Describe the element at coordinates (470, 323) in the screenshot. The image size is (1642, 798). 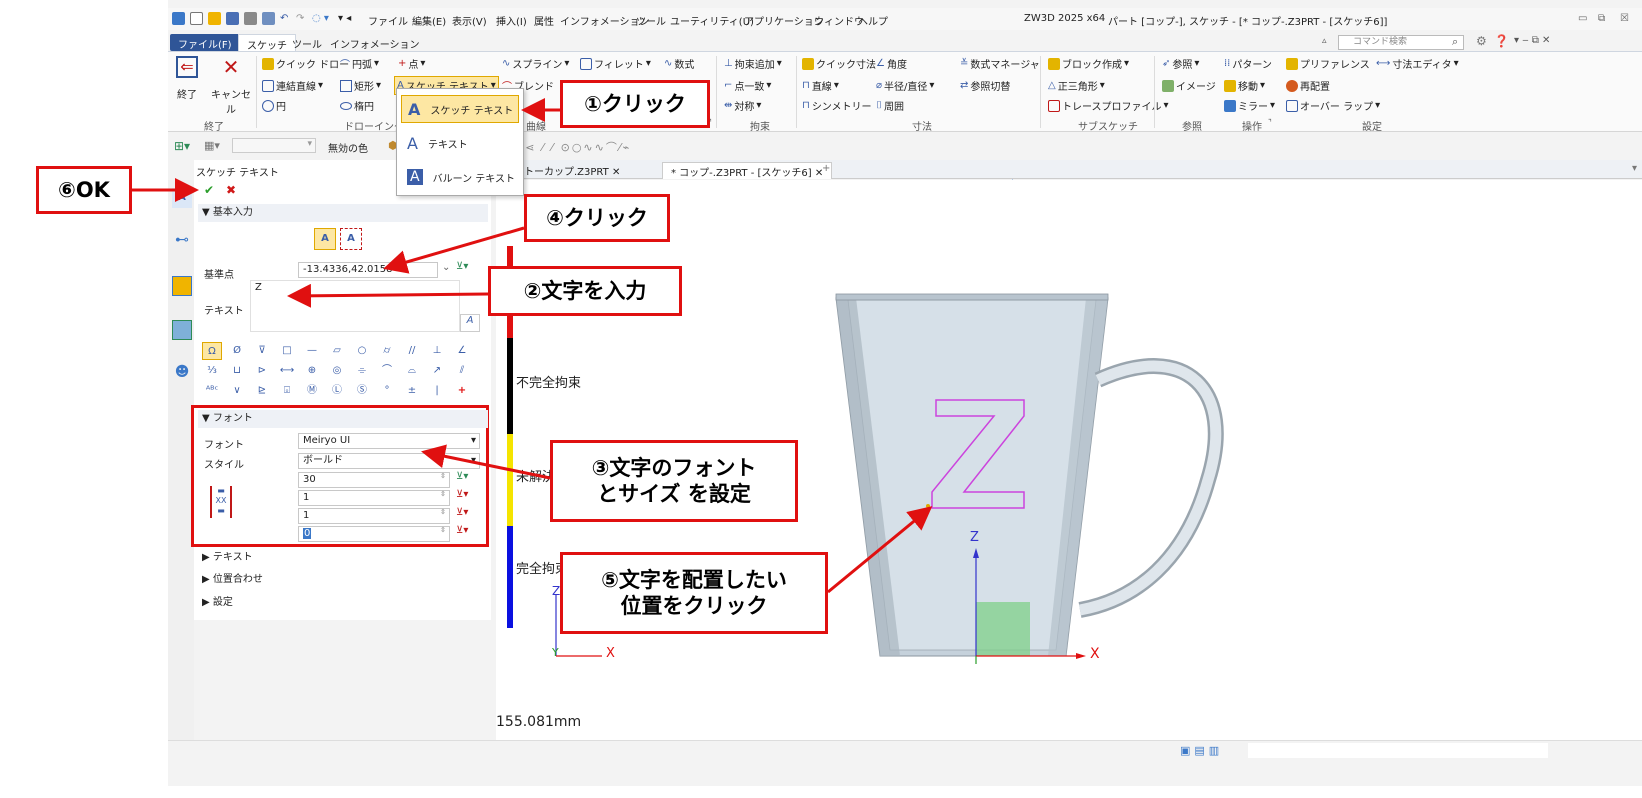
I see `text-format-icon: A` at that location.